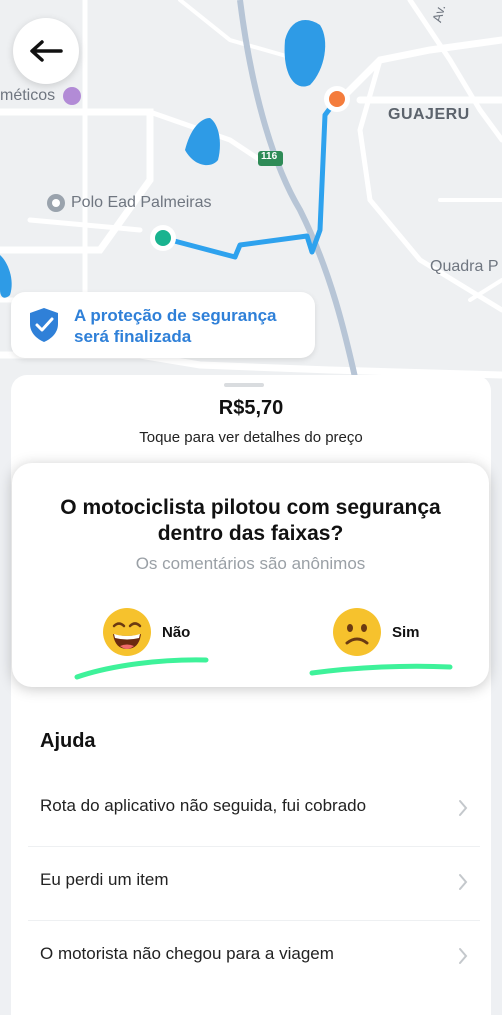 This screenshot has height=1015, width=502. I want to click on help-item-lost-item: Eu perdi um item, so click(254, 883).